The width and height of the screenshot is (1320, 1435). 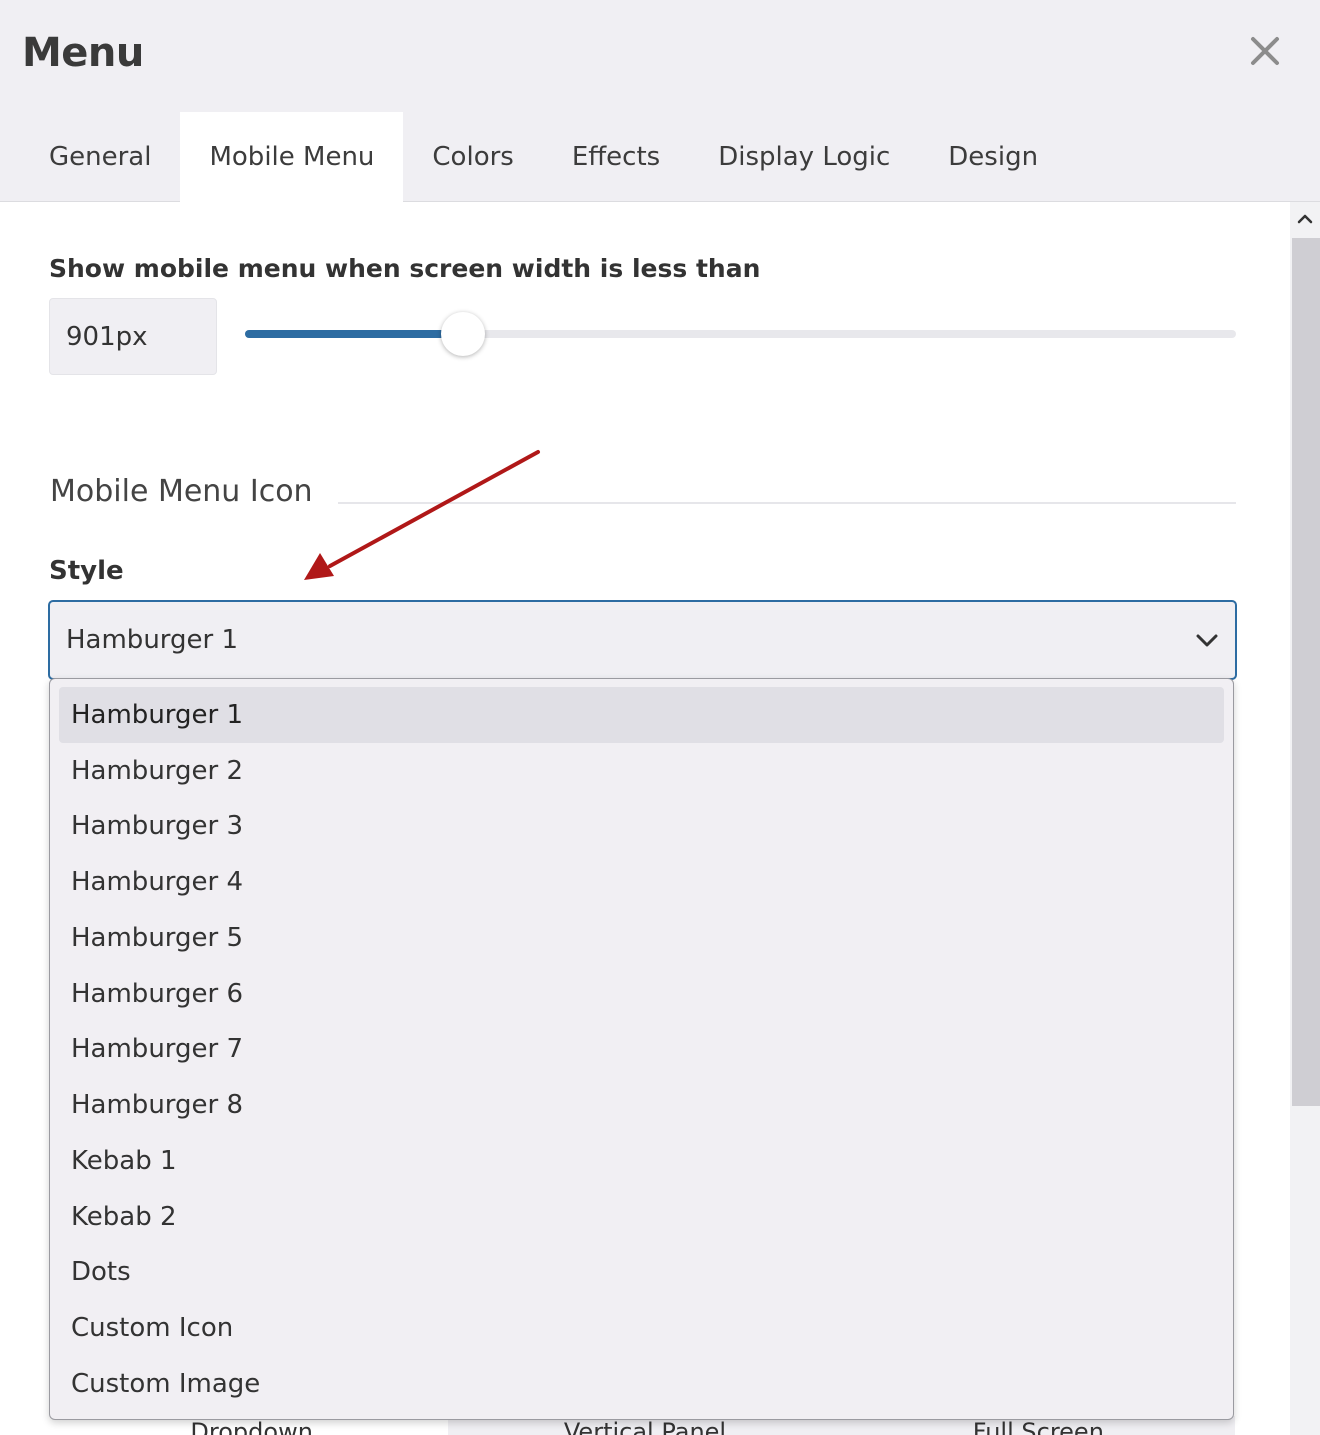 What do you see at coordinates (133, 336) in the screenshot?
I see `breakpoint-input: 901px` at bounding box center [133, 336].